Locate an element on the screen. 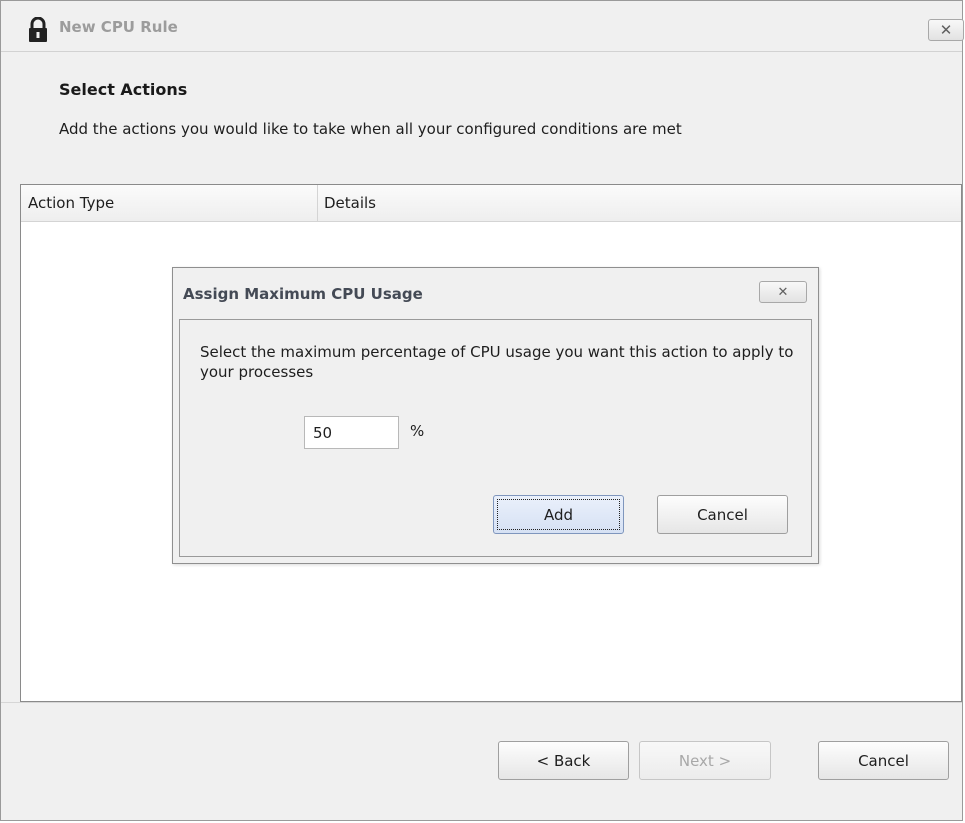 This screenshot has width=965, height=823. focus-ring is located at coordinates (558, 514).